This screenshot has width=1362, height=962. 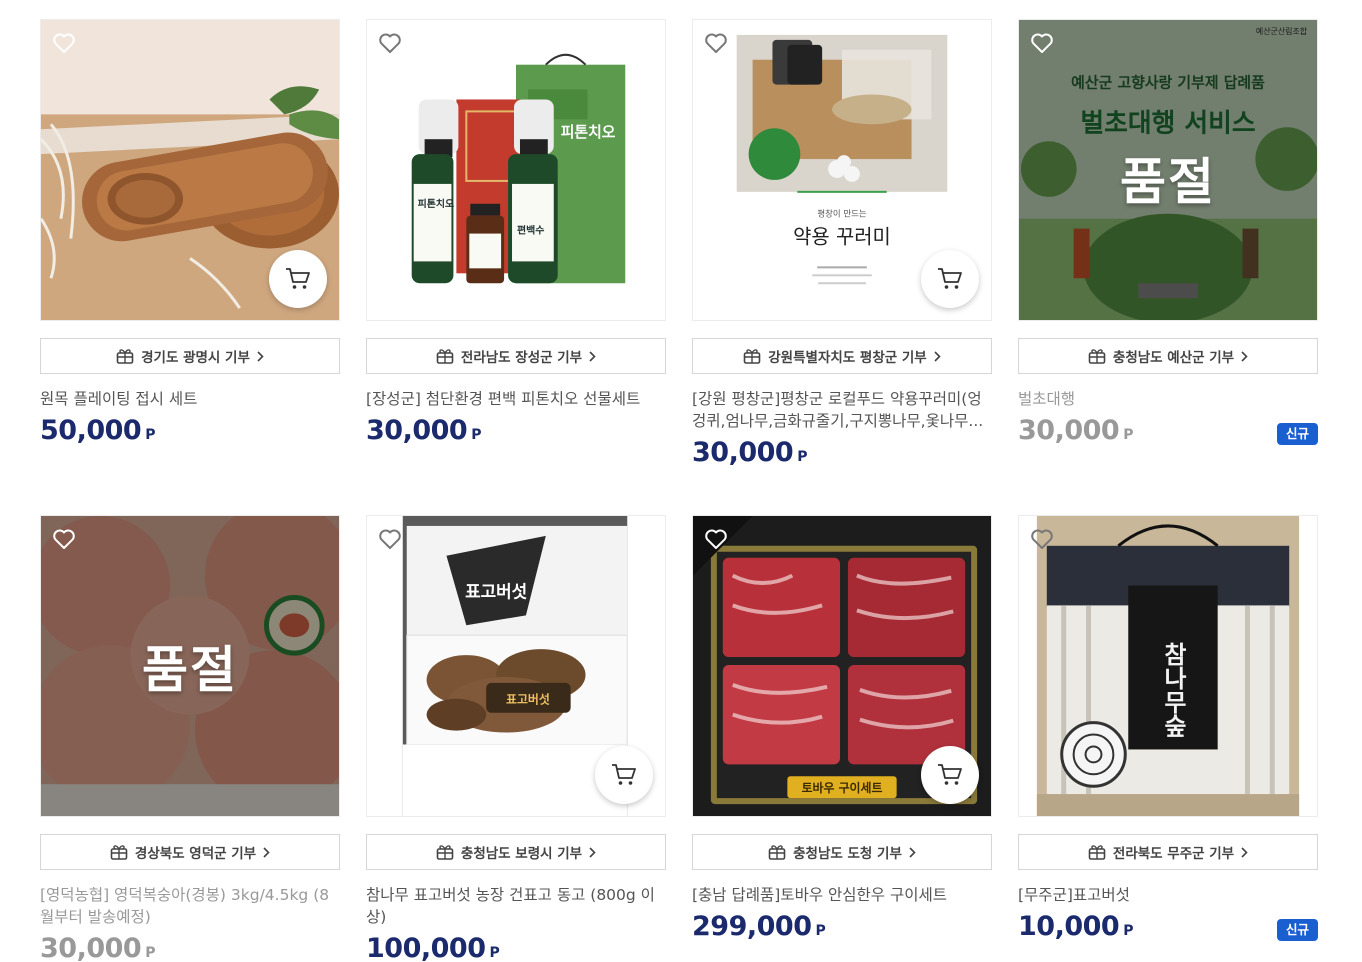 I want to click on phytoncide-gift-set-image: 피톤치오 피톤치오 편백수, so click(x=516, y=170).